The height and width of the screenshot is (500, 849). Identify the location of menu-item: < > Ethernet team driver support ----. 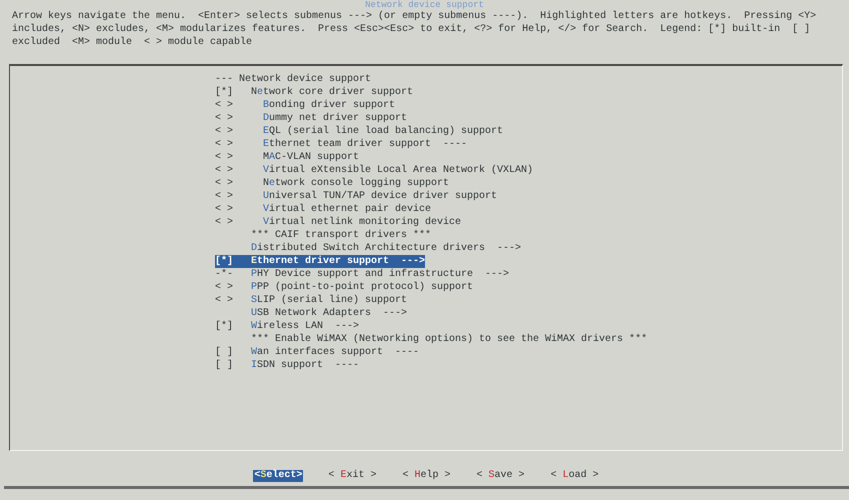
(341, 144).